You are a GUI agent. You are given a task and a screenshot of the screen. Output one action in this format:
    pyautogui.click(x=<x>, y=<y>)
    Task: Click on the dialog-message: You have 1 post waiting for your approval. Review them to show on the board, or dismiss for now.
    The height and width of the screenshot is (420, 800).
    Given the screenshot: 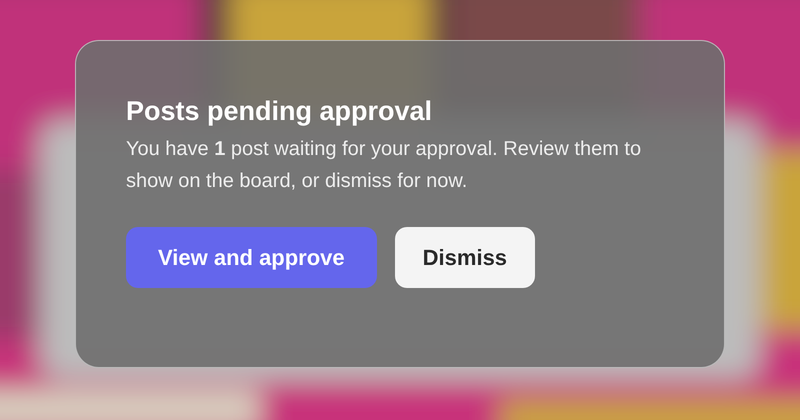 What is the action you would take?
    pyautogui.click(x=384, y=165)
    